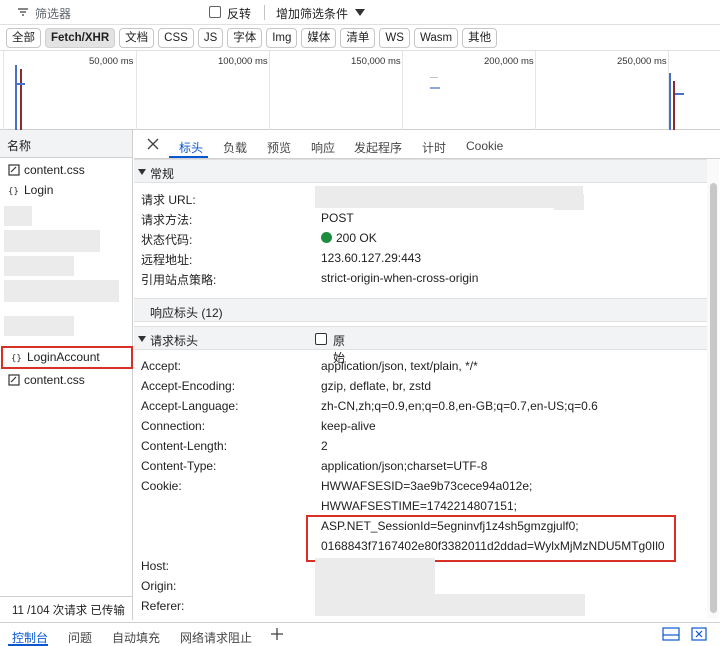  Describe the element at coordinates (419, 506) in the screenshot. I see `cookie-value-line: HWWAFSESTIME=1742214807151;` at that location.